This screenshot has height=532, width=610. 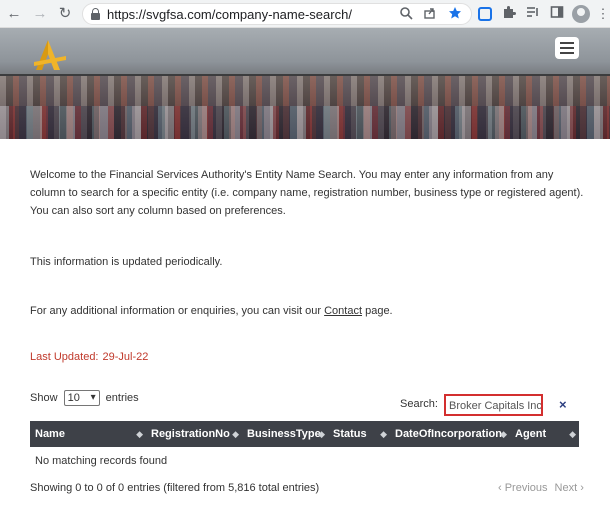 I want to click on star-icon, so click(x=455, y=14).